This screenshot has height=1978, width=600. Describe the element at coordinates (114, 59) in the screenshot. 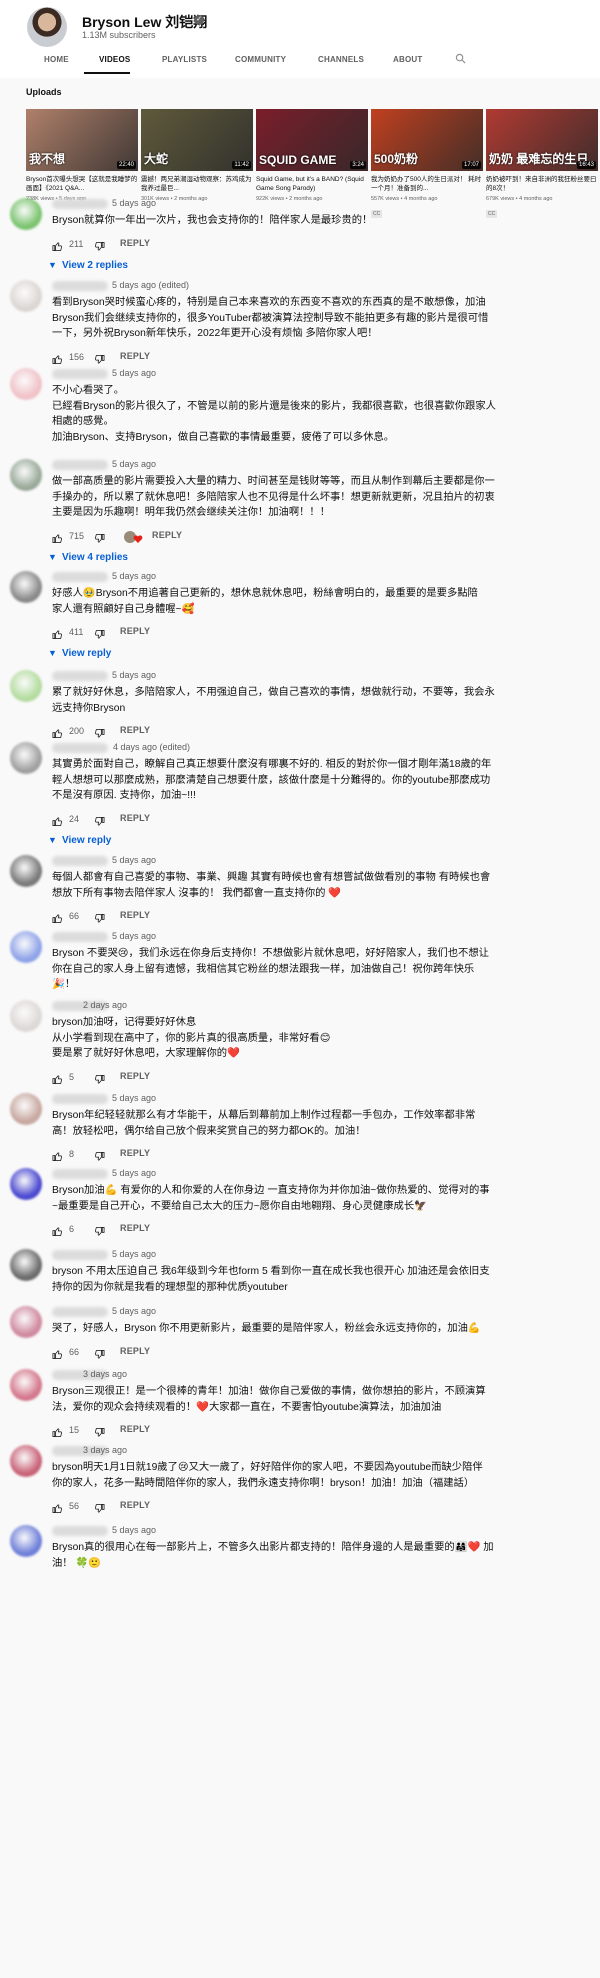

I see `tab-videos: VIDEOS` at that location.